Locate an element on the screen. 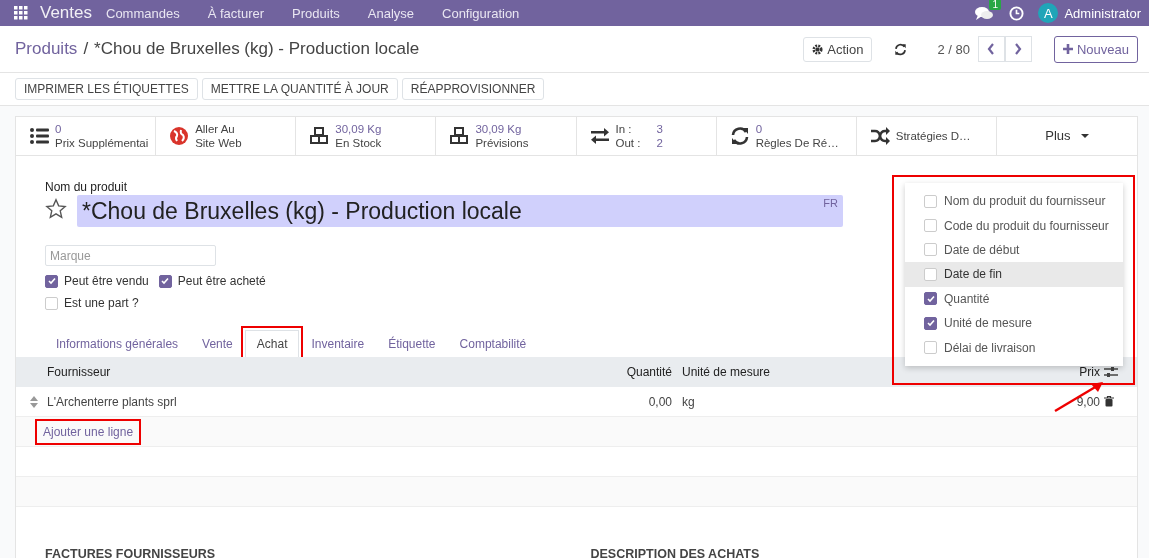  column-header: Quantité is located at coordinates (631, 372).